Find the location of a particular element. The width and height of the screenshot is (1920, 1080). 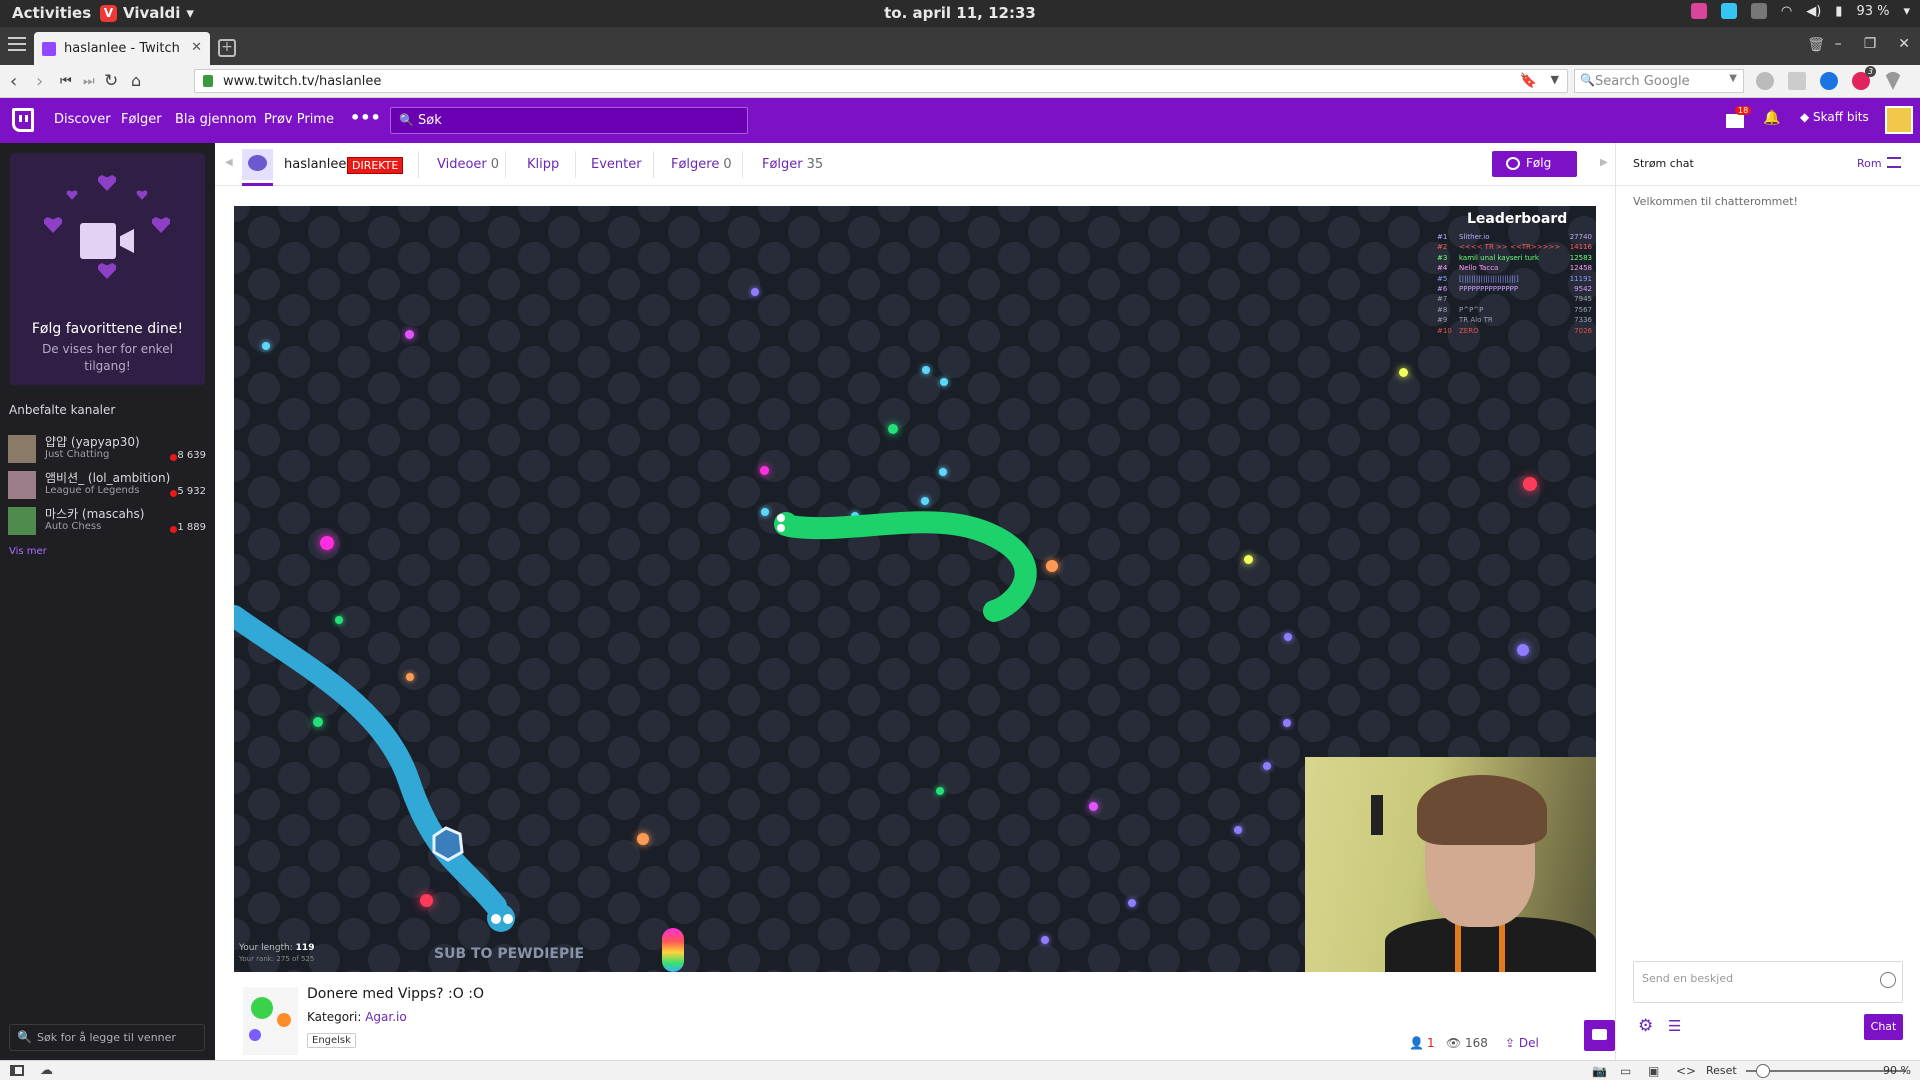

recommended-channel: 마스카 (mascahs) Auto Chess 1 889 is located at coordinates (108, 522).